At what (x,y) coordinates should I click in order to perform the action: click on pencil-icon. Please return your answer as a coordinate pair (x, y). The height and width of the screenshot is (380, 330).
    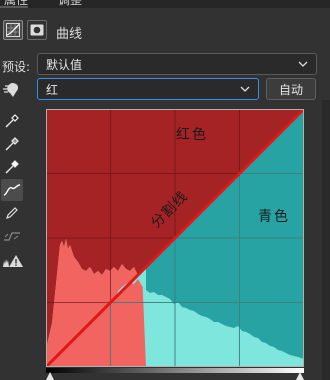
    Looking at the image, I should click on (12, 213).